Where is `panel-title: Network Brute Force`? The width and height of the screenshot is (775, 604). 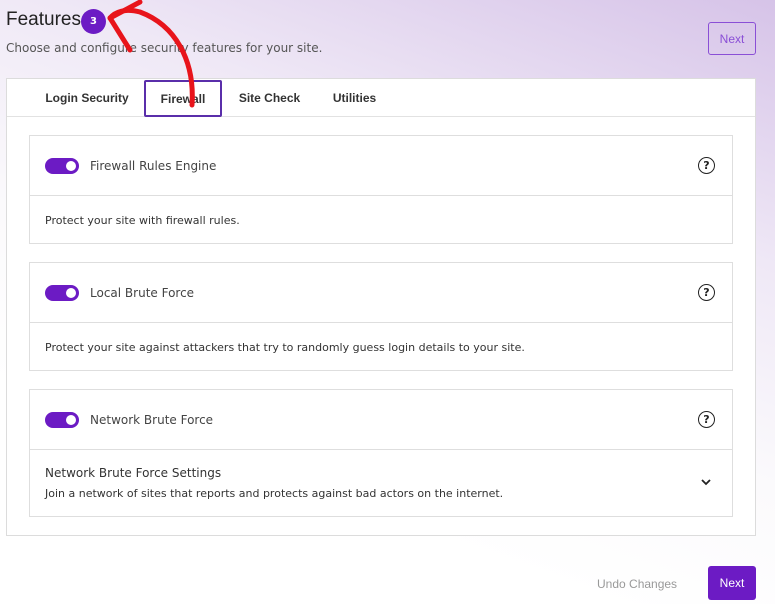 panel-title: Network Brute Force is located at coordinates (152, 420).